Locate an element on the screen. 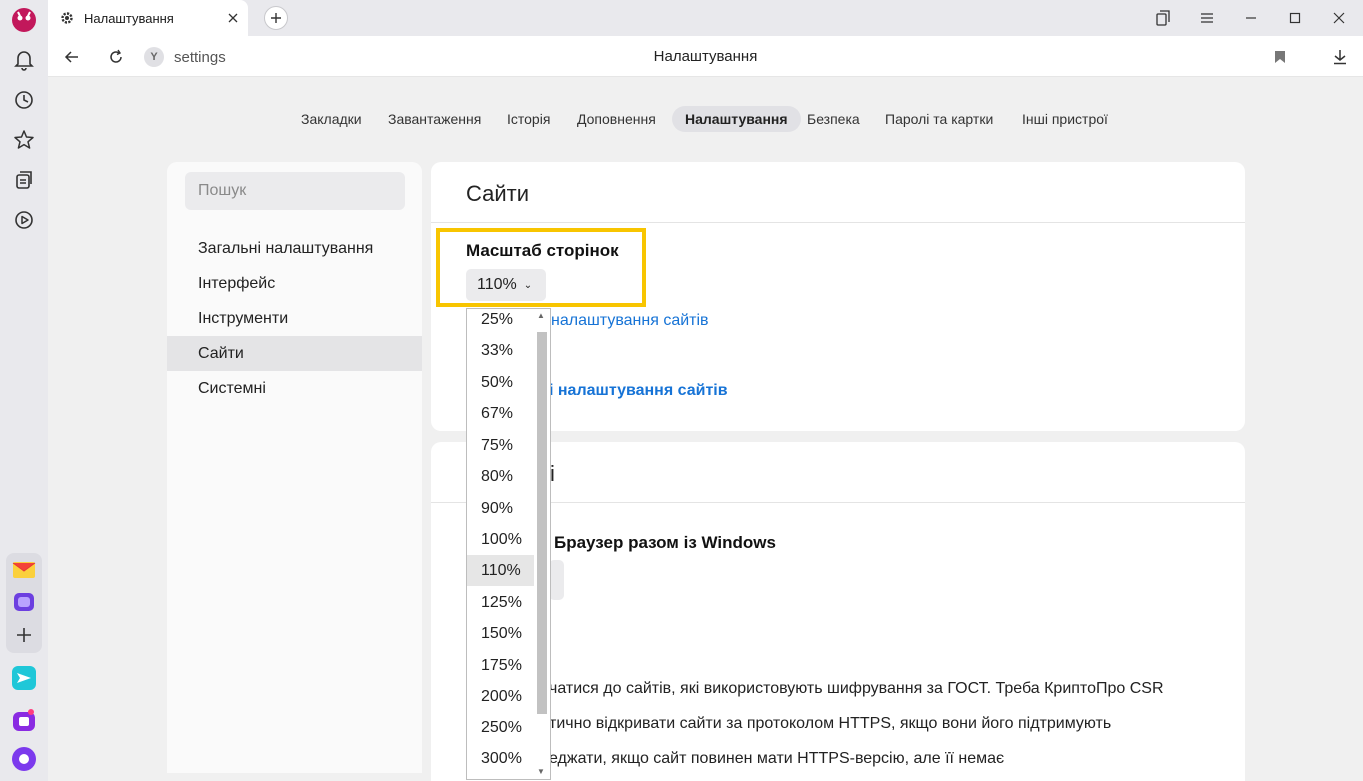 This screenshot has height=781, width=1363. zoom-option: 50% is located at coordinates (501, 382).